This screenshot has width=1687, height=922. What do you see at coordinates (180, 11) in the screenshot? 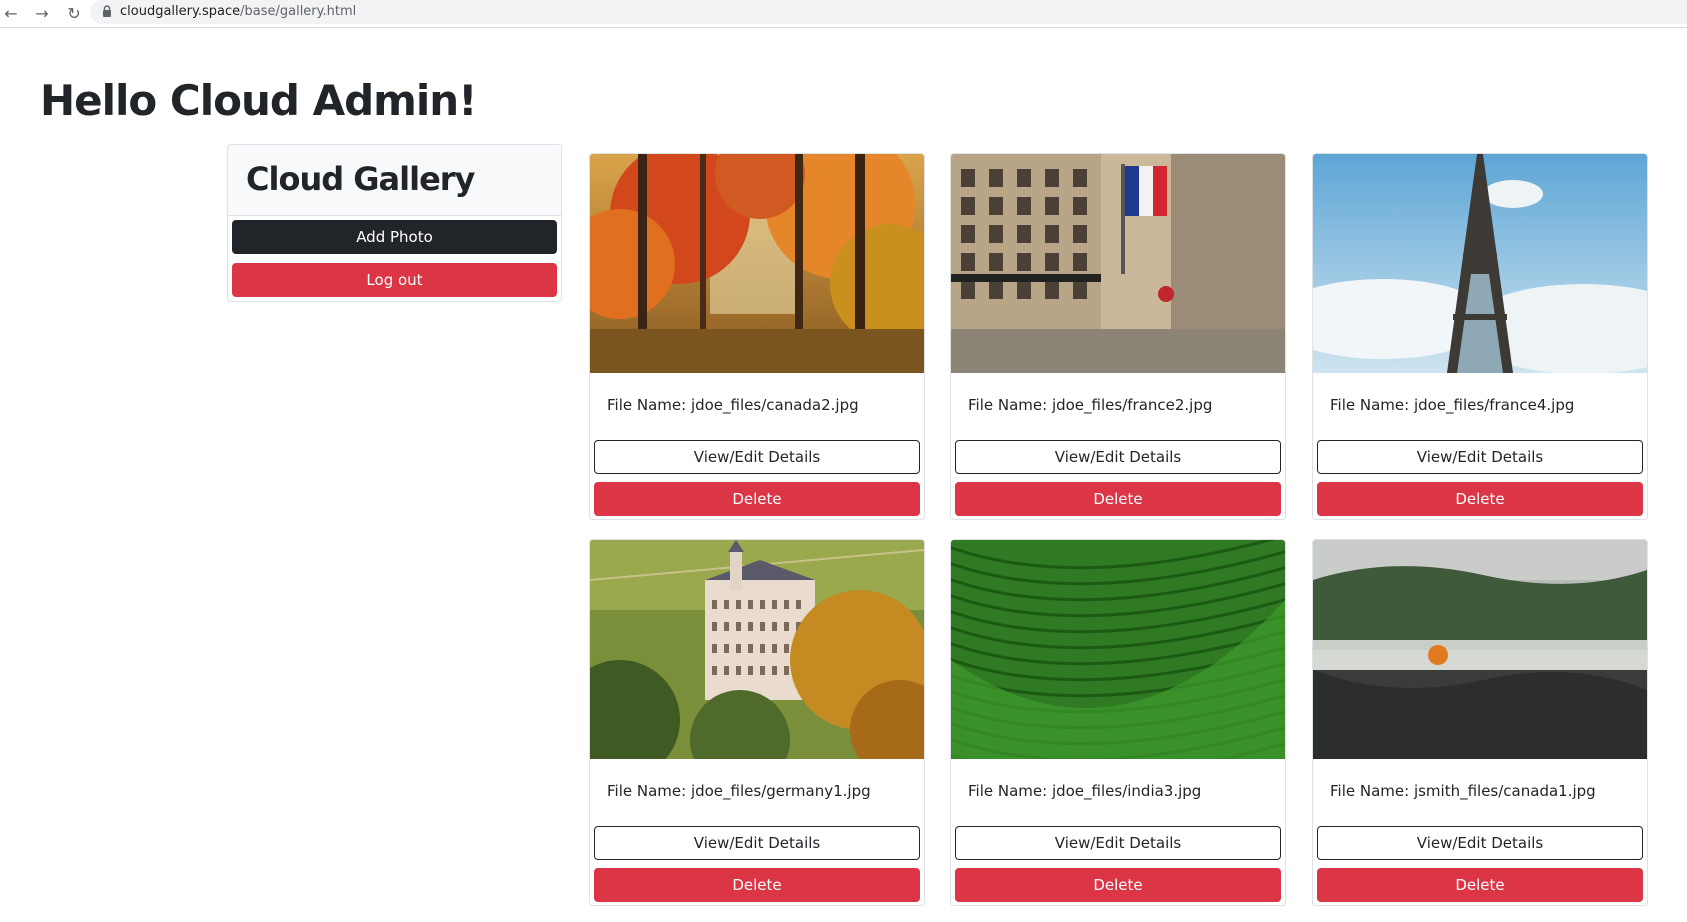
I see `url-host: cloudgallery.space` at bounding box center [180, 11].